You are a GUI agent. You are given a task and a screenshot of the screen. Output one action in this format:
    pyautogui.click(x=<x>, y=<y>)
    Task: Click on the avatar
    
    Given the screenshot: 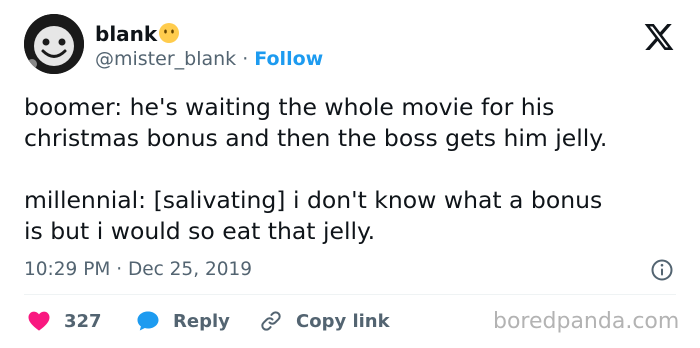 What is the action you would take?
    pyautogui.click(x=54, y=44)
    